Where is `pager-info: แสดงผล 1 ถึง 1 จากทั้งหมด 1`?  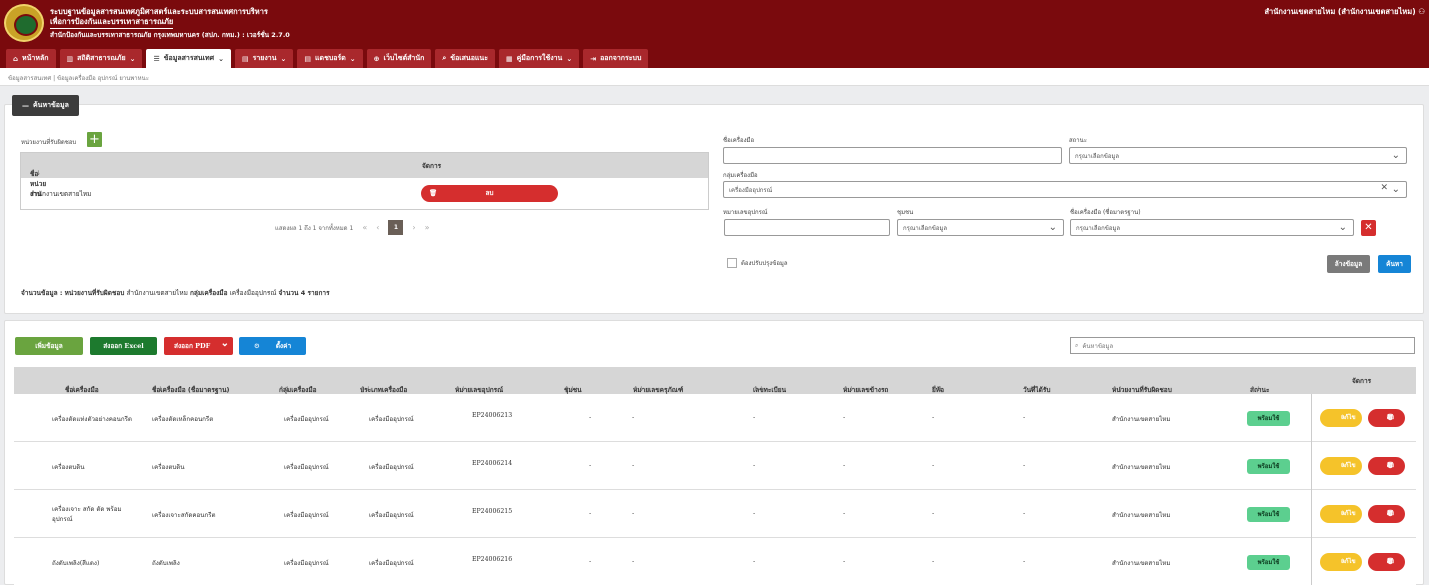 pager-info: แสดงผล 1 ถึง 1 จากทั้งหมด 1 is located at coordinates (314, 228).